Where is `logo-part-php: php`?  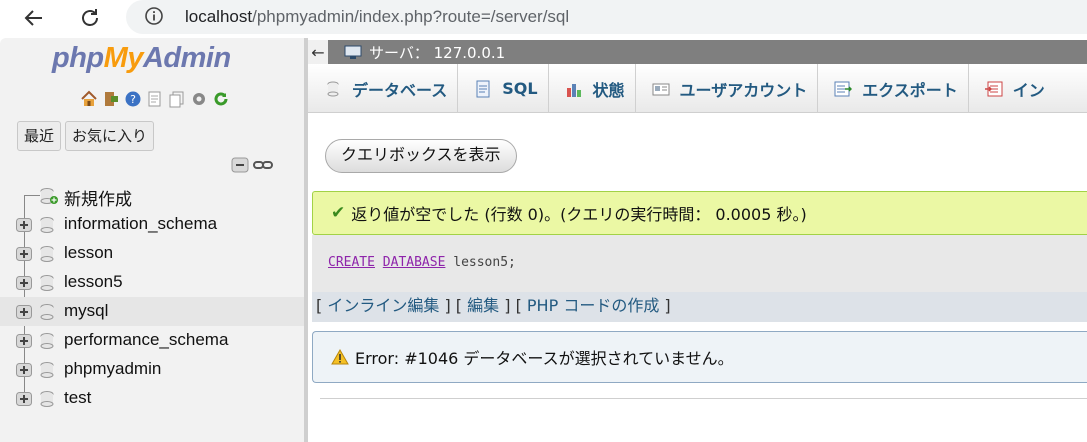
logo-part-php: php is located at coordinates (78, 58).